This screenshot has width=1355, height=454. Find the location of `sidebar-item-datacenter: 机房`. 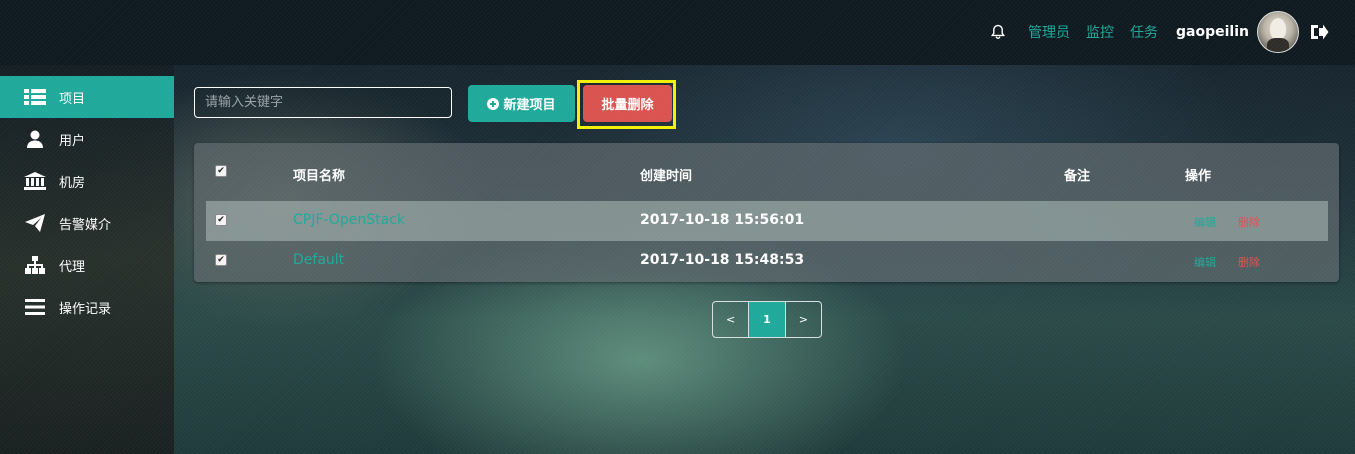

sidebar-item-datacenter: 机房 is located at coordinates (87, 181).